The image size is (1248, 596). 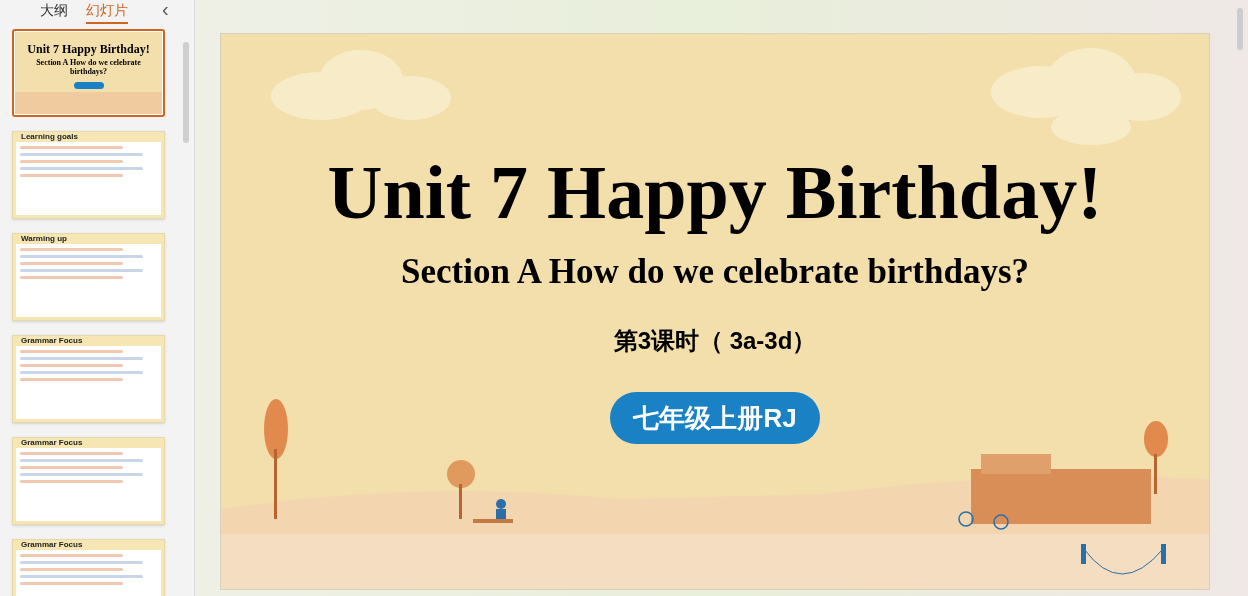 What do you see at coordinates (715, 192) in the screenshot?
I see `slide-title: Unit 7 Happy Birthday!` at bounding box center [715, 192].